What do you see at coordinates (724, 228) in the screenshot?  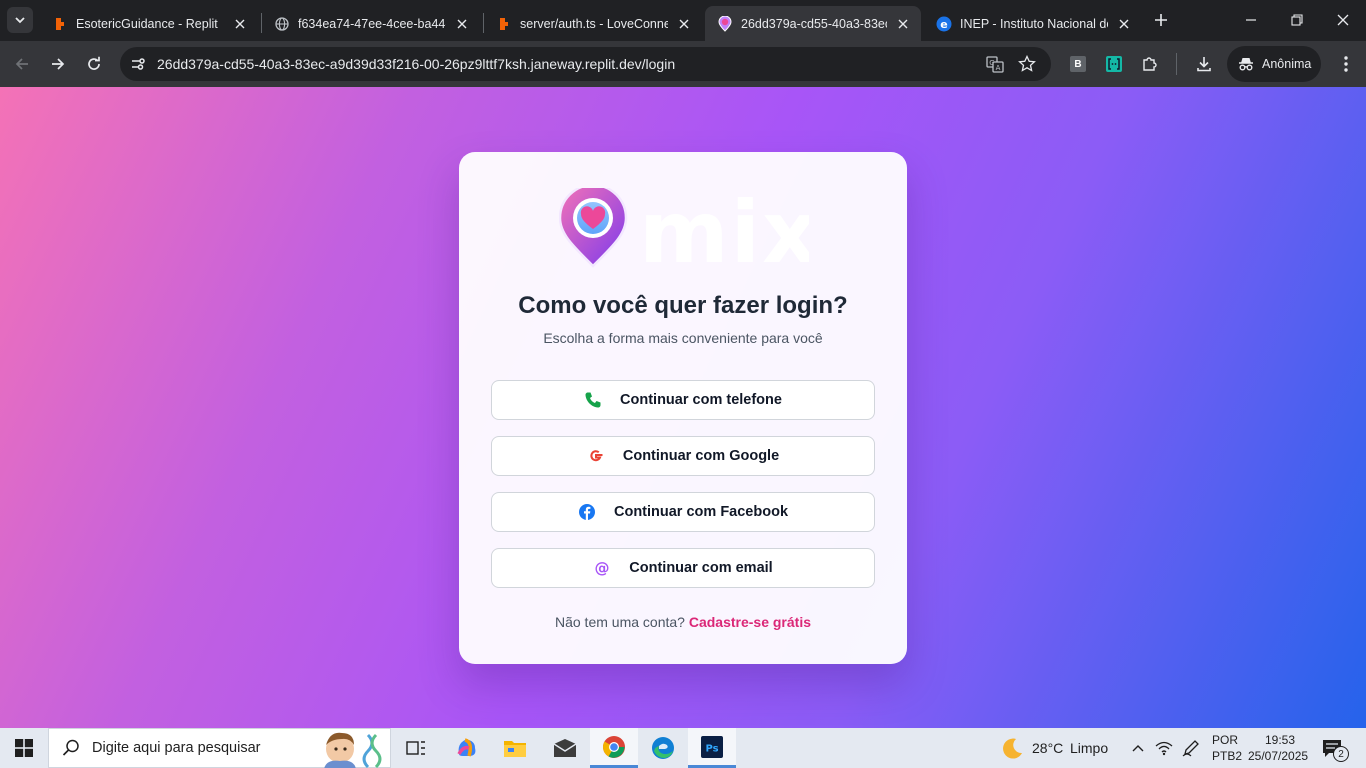 I see `logo-wordmark: mix` at bounding box center [724, 228].